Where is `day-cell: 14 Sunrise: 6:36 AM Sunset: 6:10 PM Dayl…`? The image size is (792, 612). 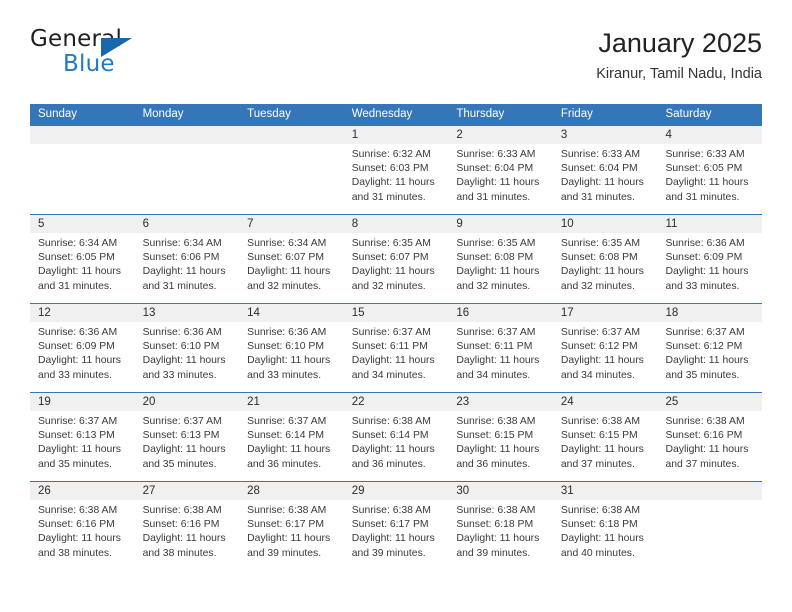
day-cell: 14 Sunrise: 6:36 AM Sunset: 6:10 PM Dayl… is located at coordinates (291, 348).